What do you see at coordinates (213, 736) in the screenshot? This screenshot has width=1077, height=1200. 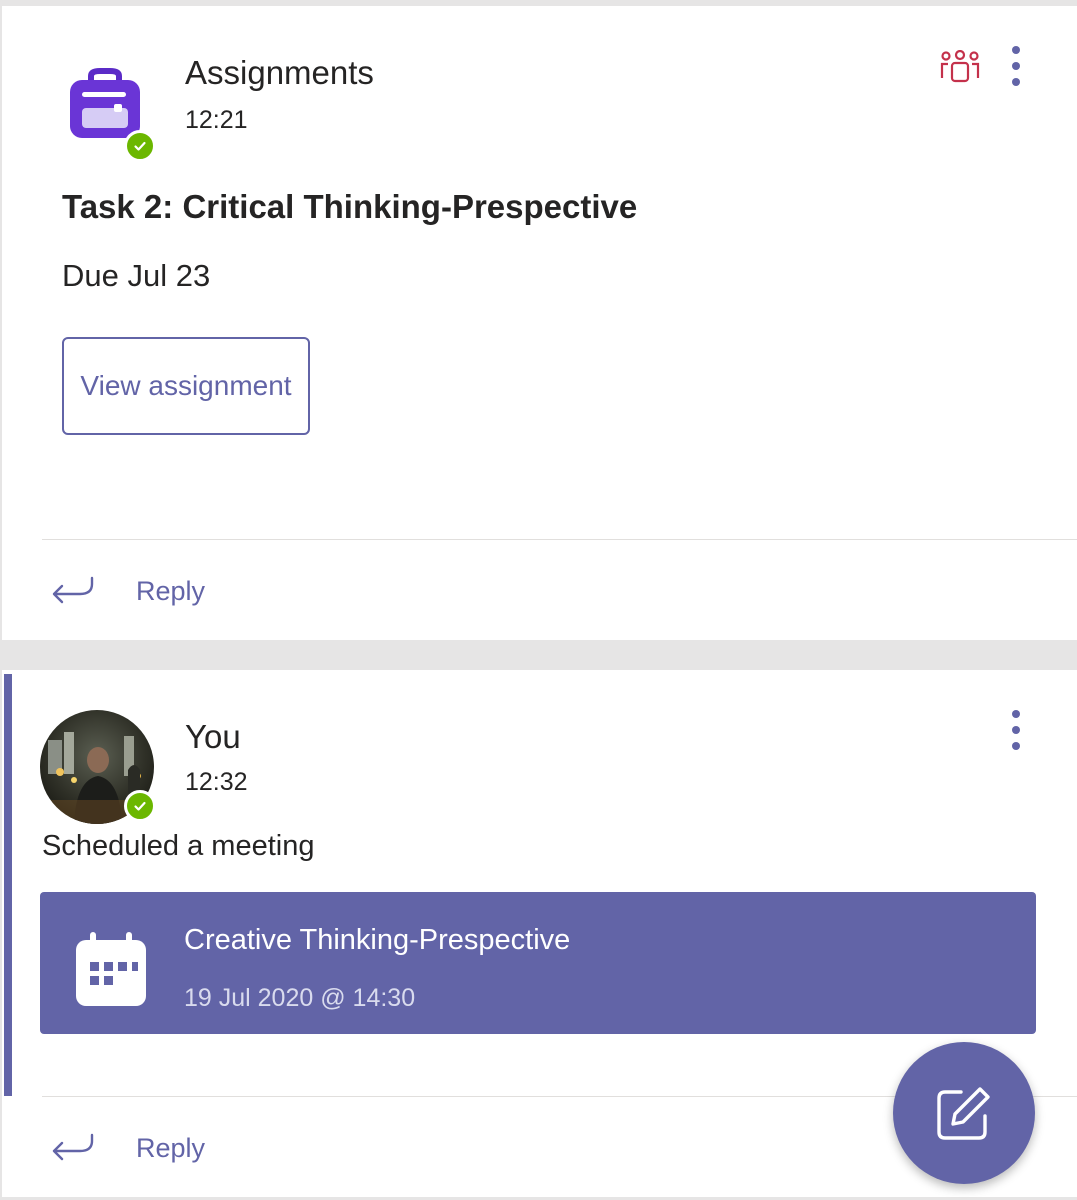 I see `post-author: You` at bounding box center [213, 736].